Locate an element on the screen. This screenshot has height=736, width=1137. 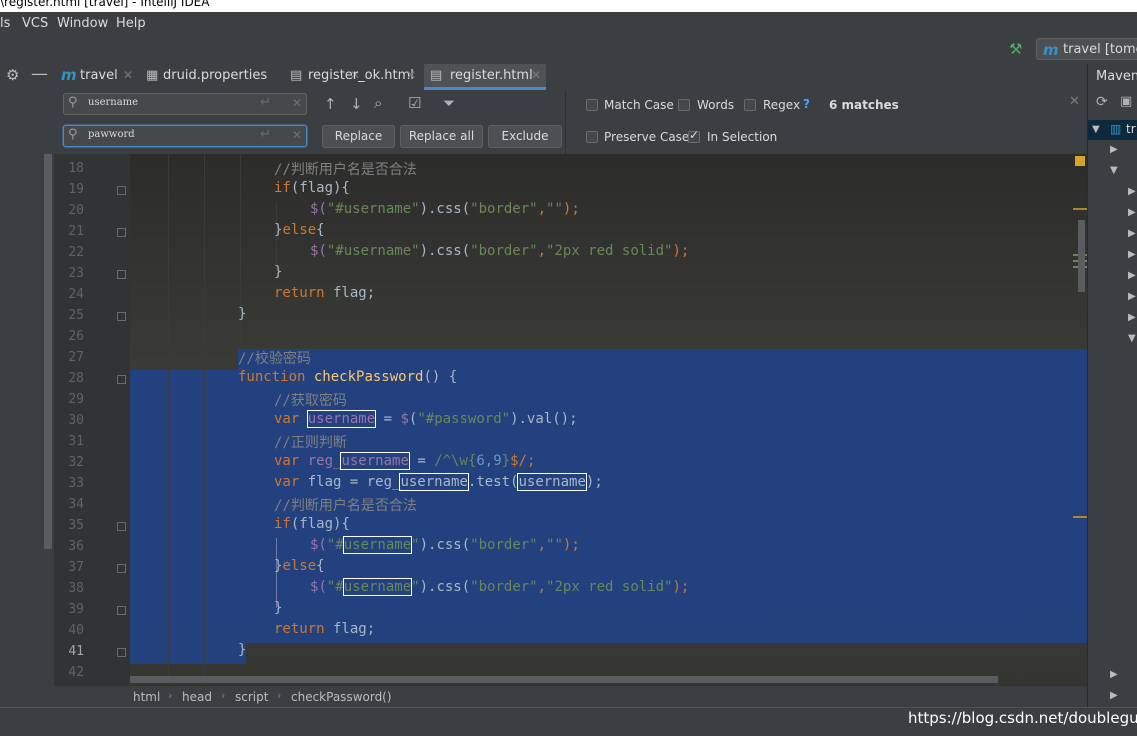
number: 6,9 is located at coordinates (489, 461).